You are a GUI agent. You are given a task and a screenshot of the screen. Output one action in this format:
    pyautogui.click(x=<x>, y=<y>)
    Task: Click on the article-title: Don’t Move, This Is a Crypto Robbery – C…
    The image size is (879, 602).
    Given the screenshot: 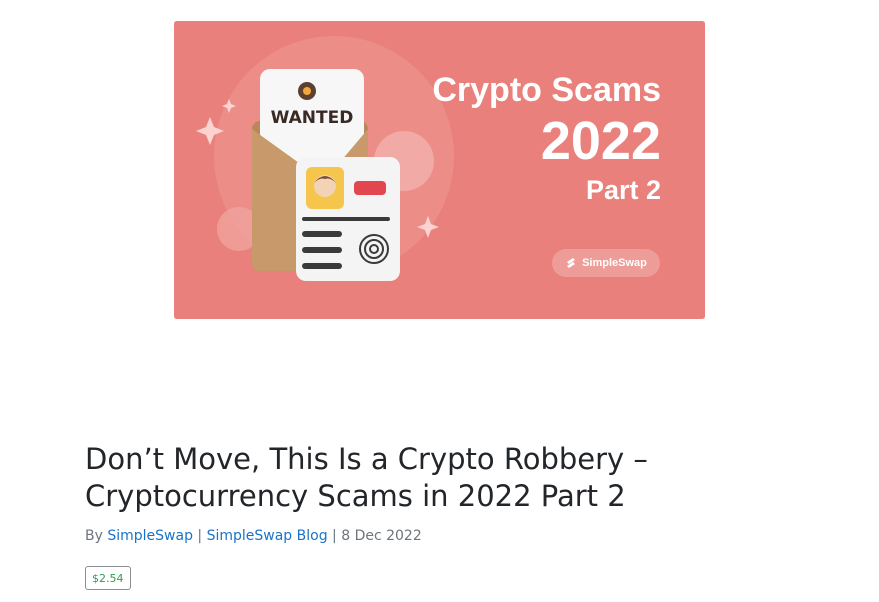 What is the action you would take?
    pyautogui.click(x=366, y=477)
    